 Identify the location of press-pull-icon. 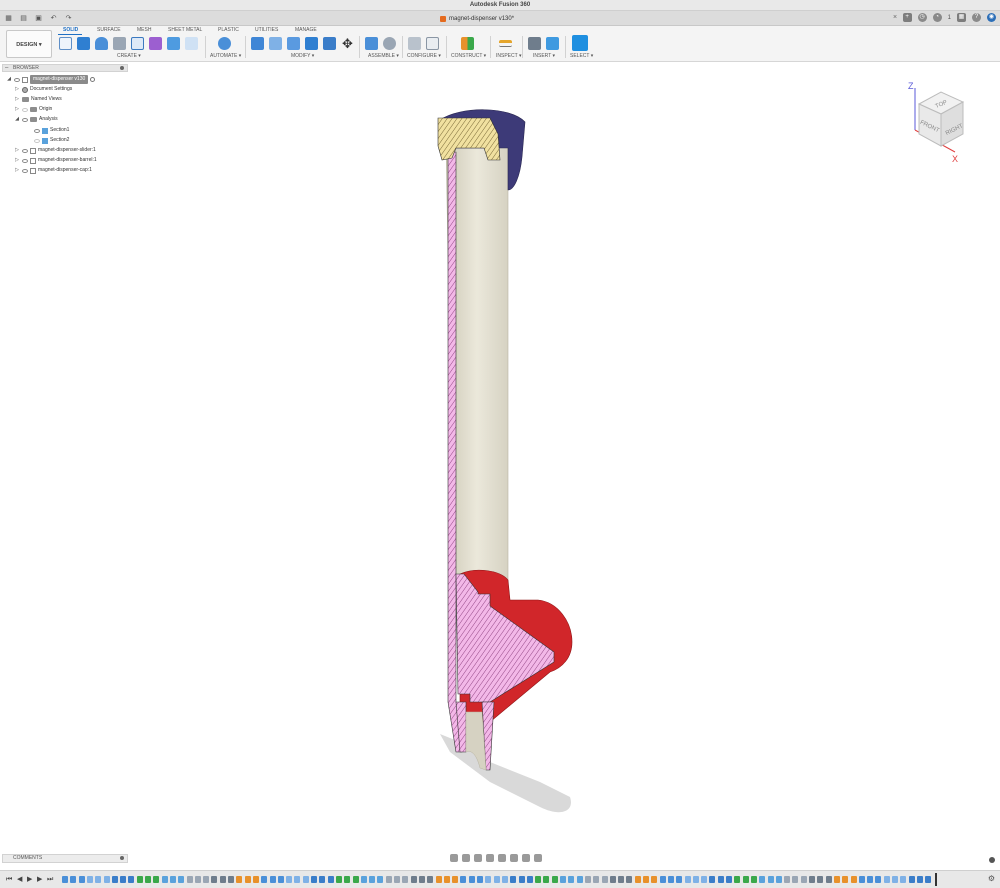
(257, 43).